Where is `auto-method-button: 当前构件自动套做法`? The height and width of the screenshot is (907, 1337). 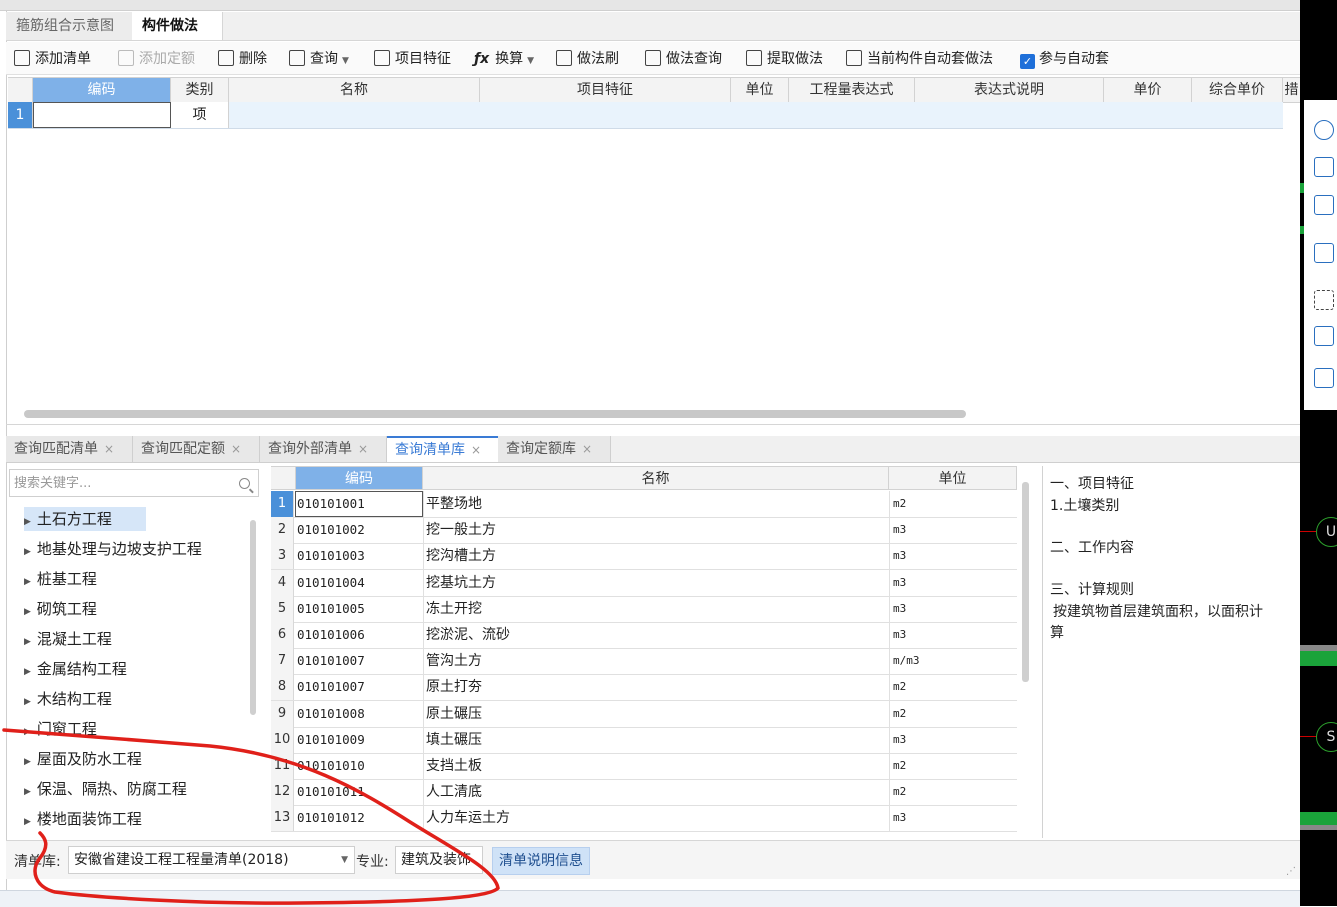
auto-method-button: 当前构件自动套做法 is located at coordinates (919, 59).